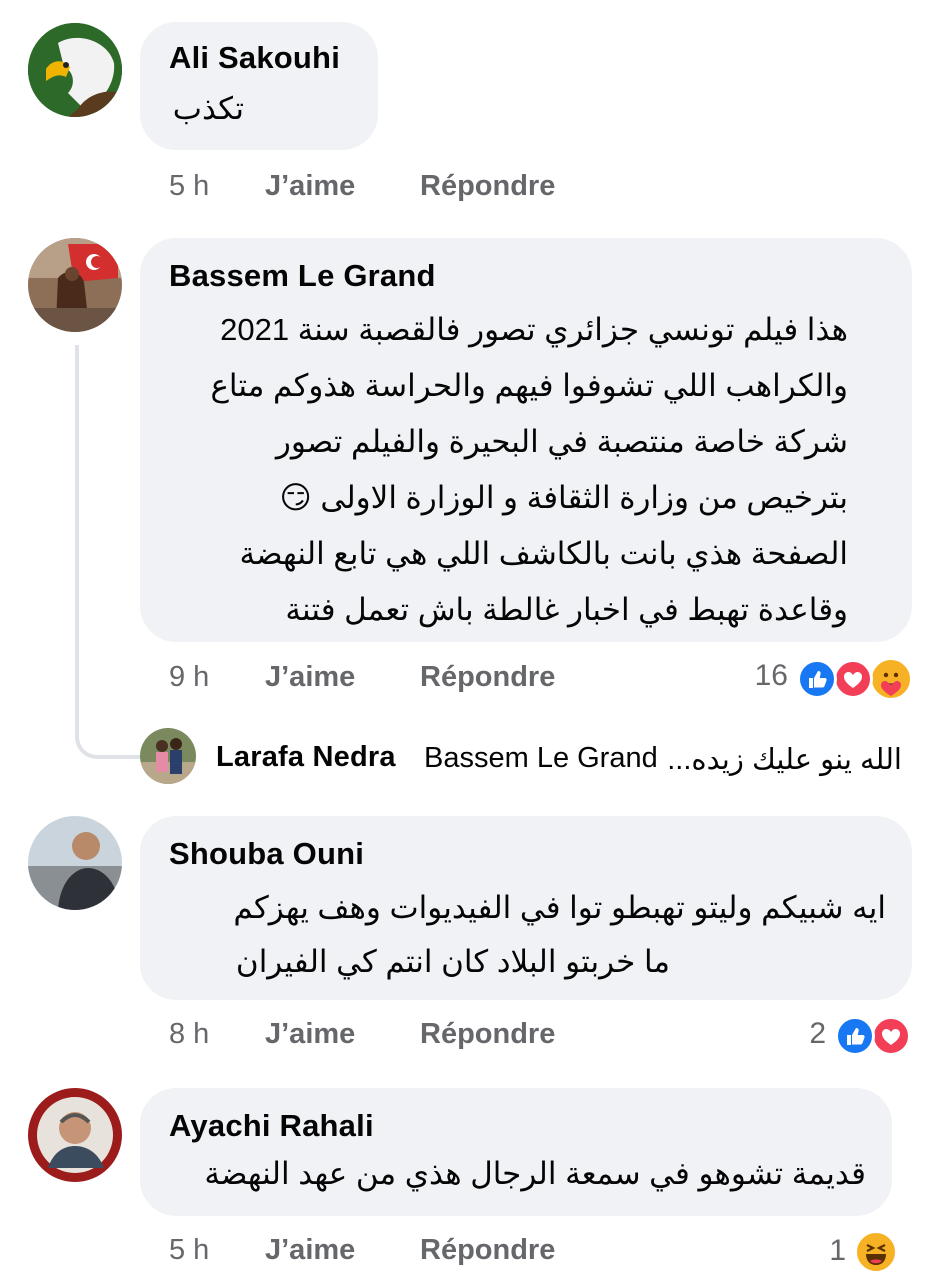  I want to click on comment-author: Ayachi Rahali, so click(271, 1126).